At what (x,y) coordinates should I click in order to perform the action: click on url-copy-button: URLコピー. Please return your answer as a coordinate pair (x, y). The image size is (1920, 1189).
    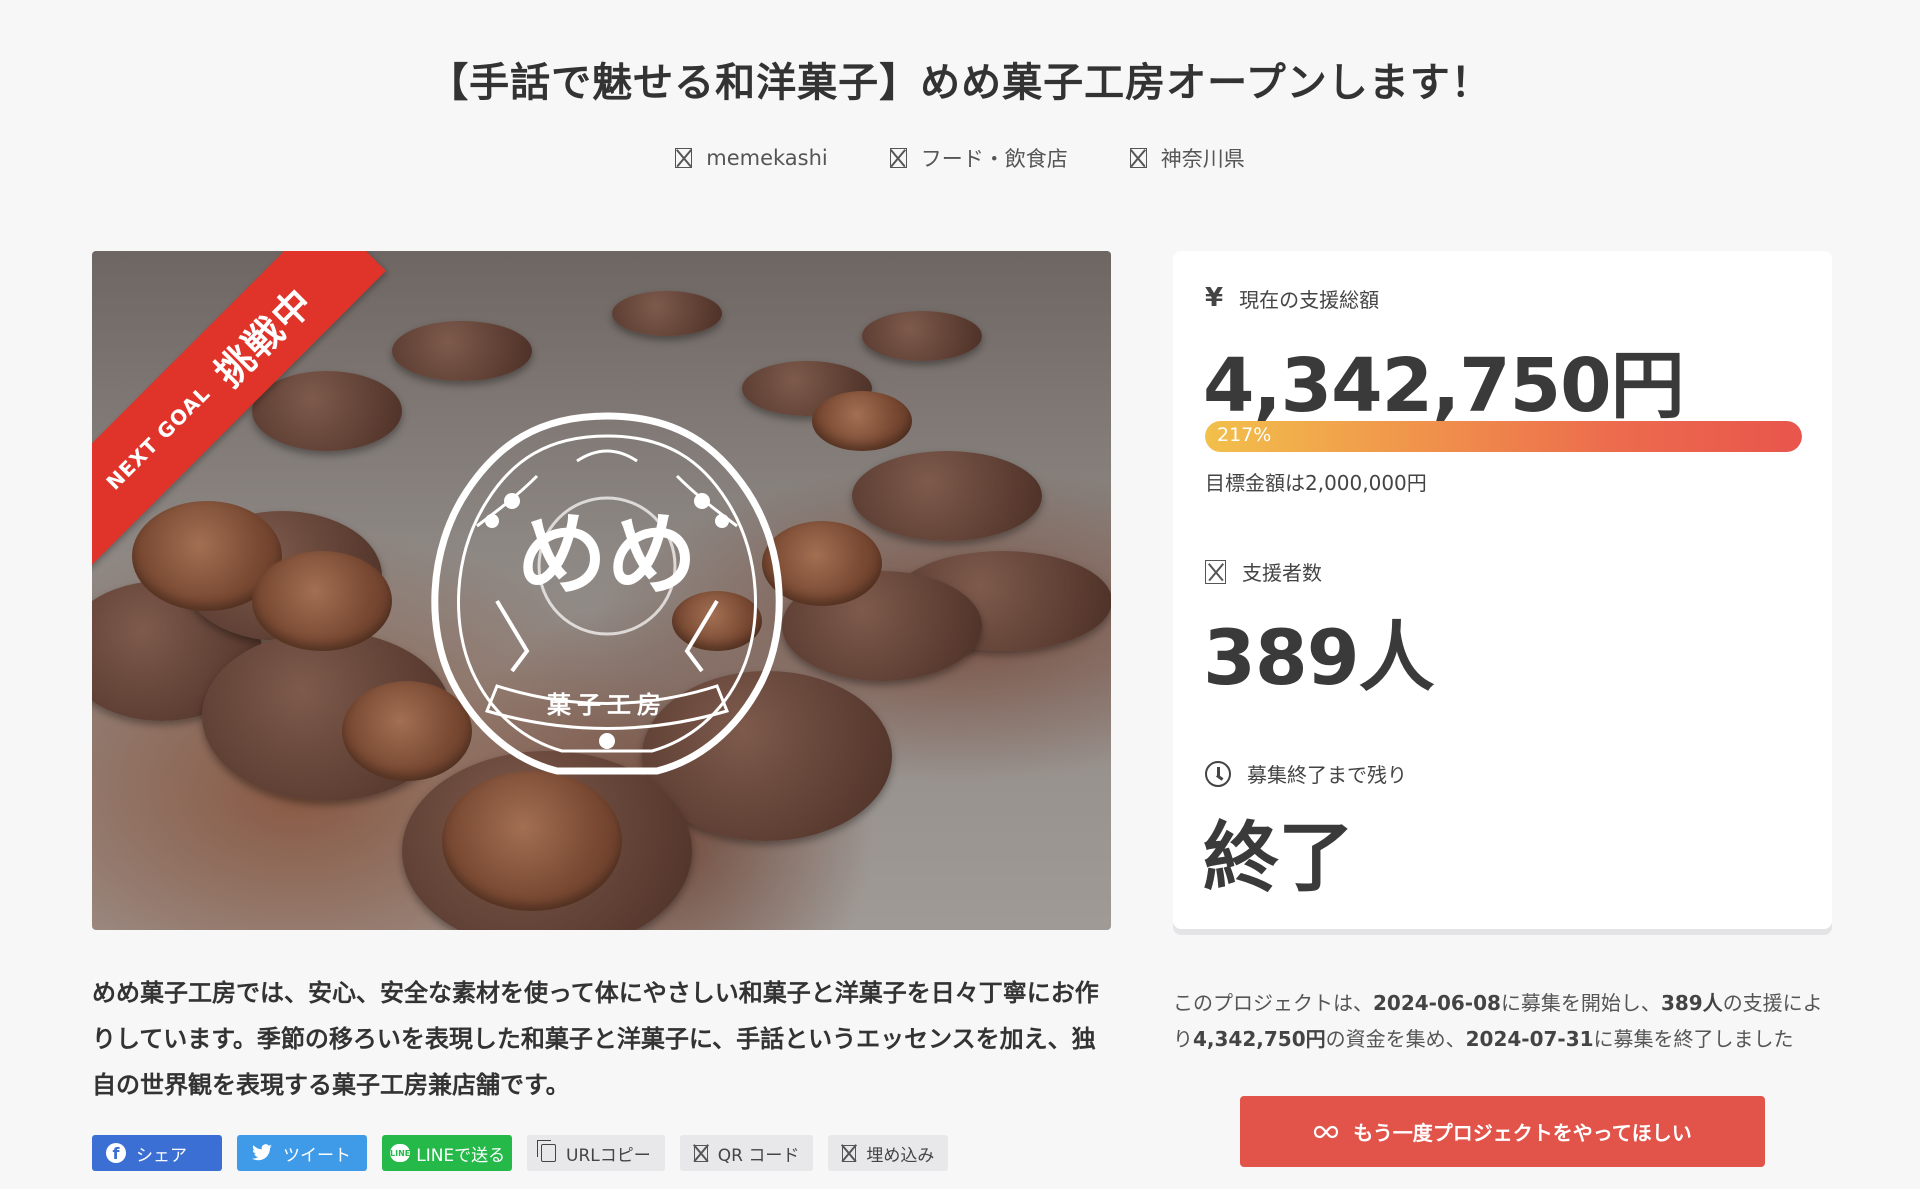
    Looking at the image, I should click on (596, 1153).